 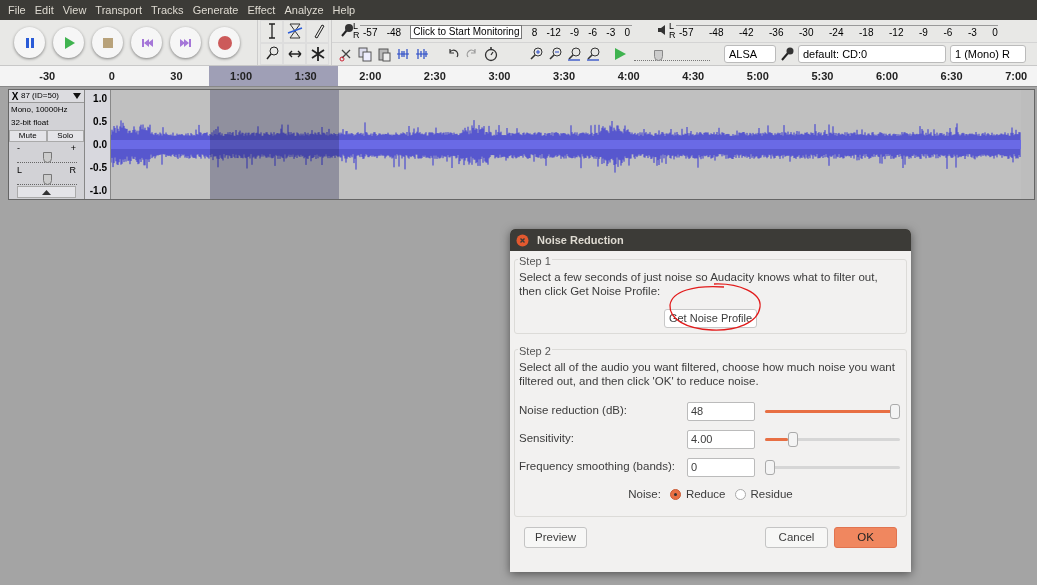 I want to click on dialog-button: Preview, so click(x=555, y=537).